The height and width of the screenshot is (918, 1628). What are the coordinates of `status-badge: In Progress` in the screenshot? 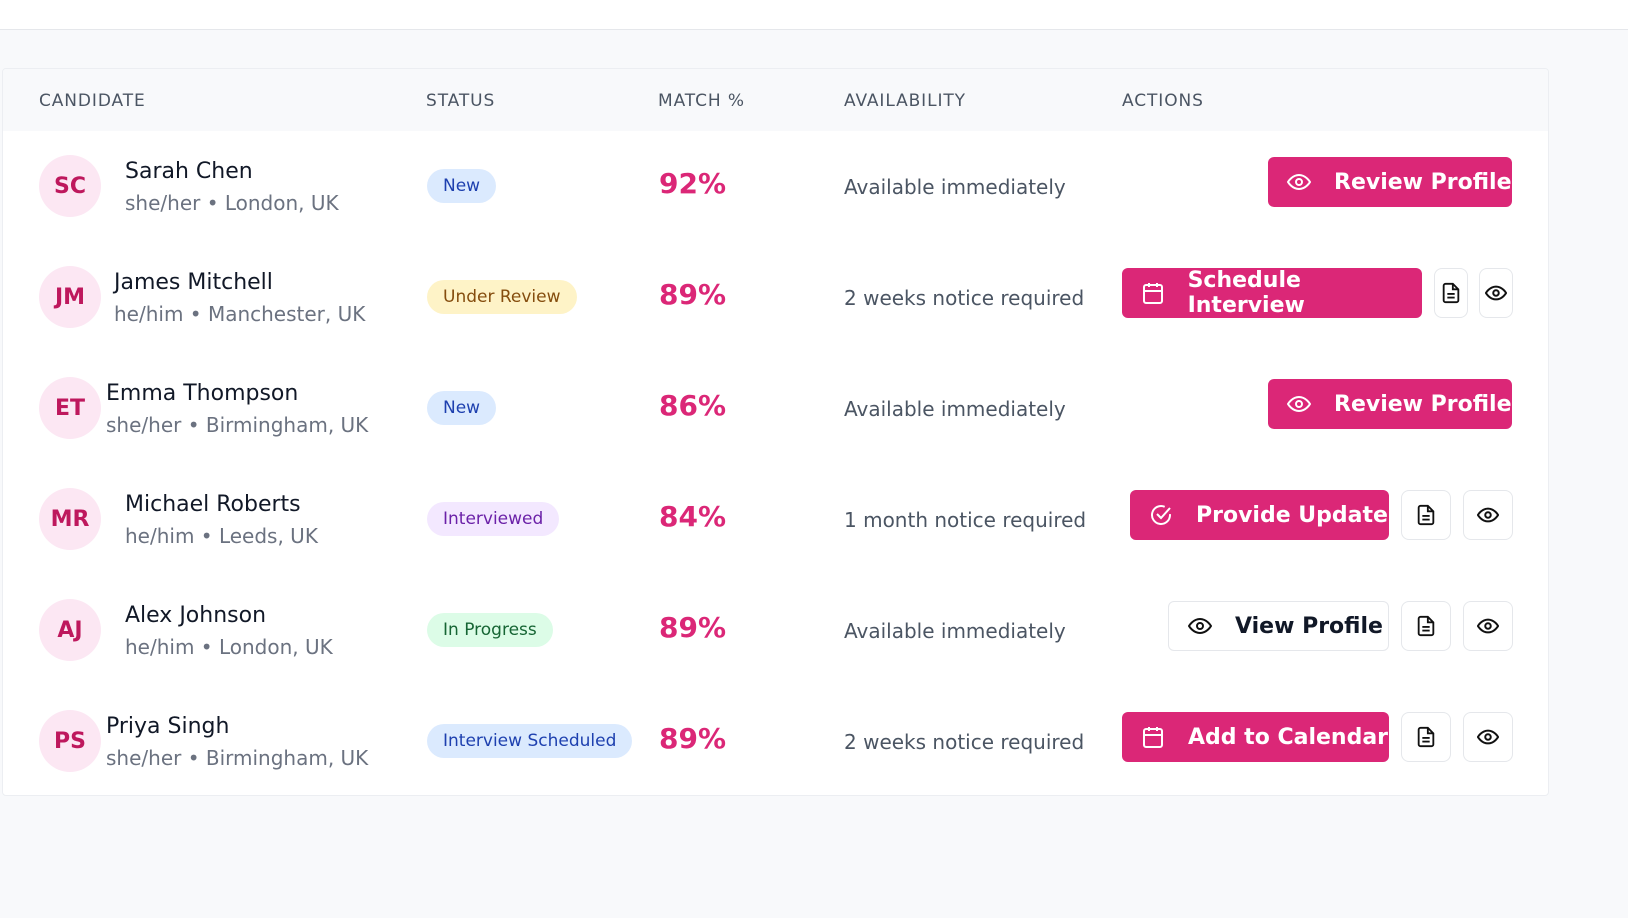 It's located at (490, 630).